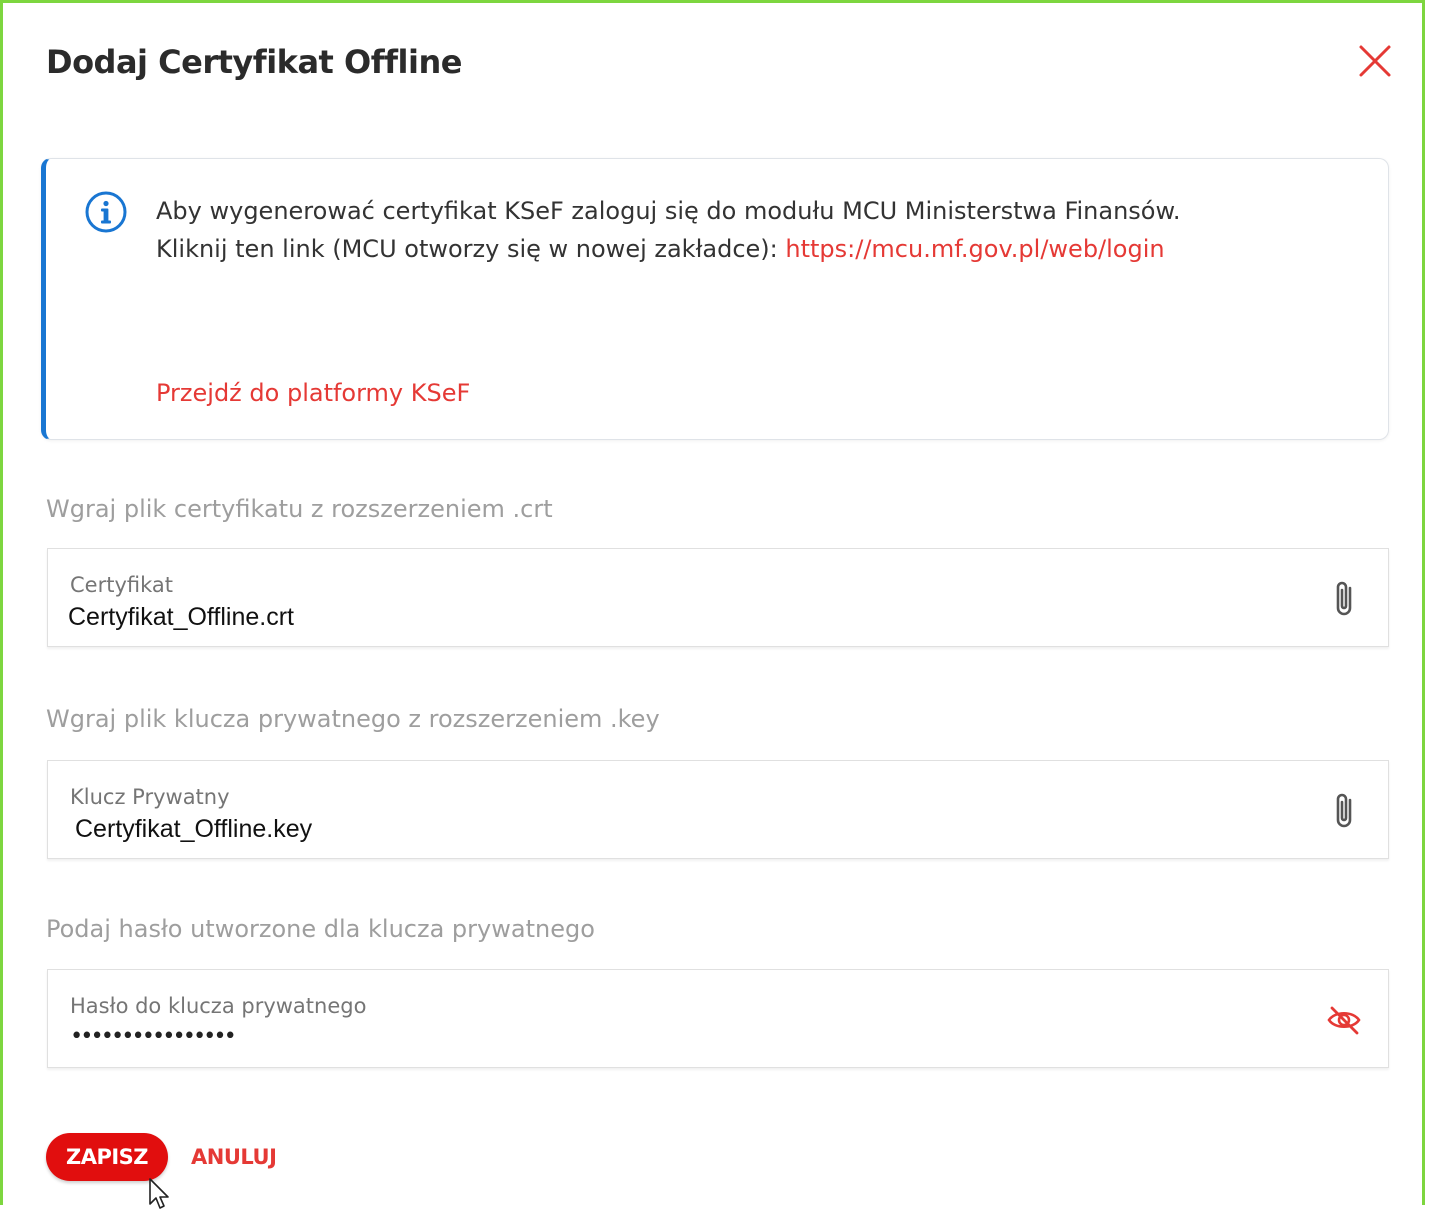 The image size is (1431, 1212). I want to click on mouse-cursor-icon, so click(159, 1193).